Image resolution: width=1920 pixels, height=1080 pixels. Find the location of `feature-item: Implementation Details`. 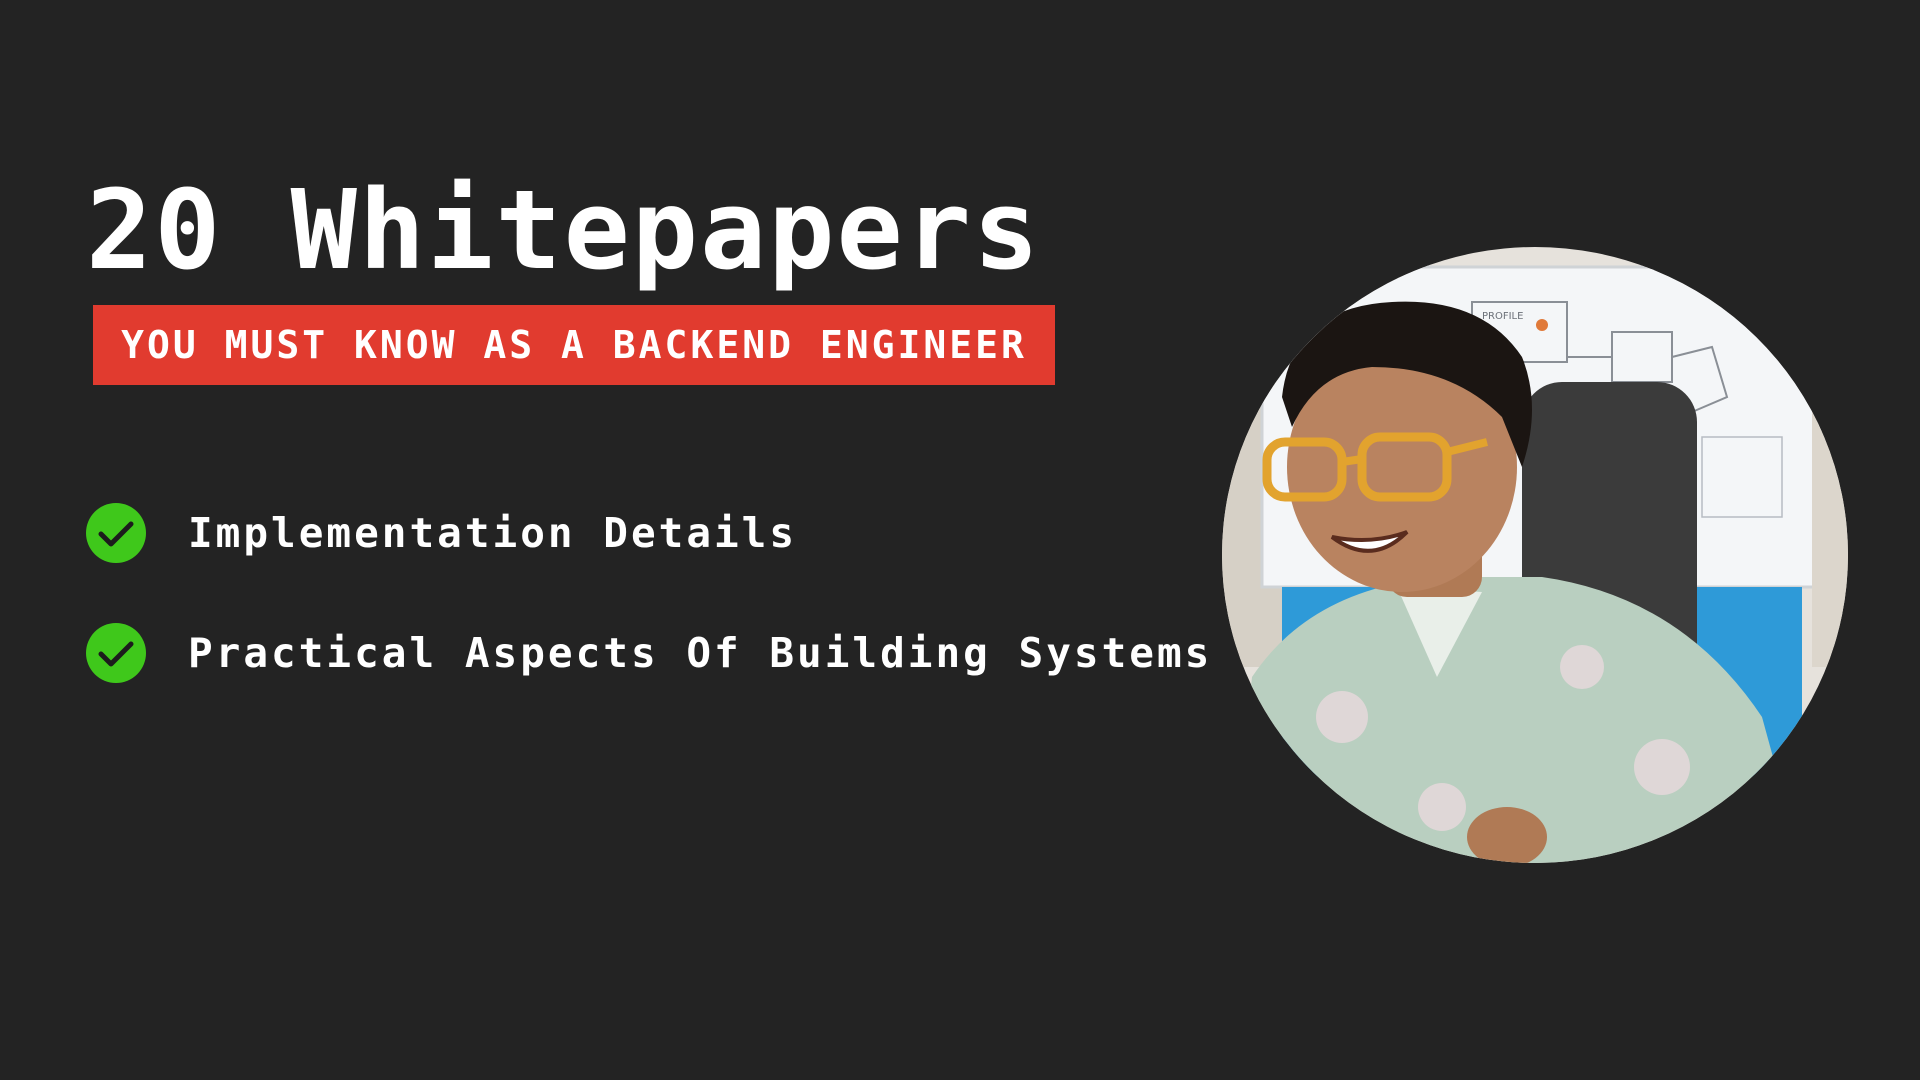

feature-item: Implementation Details is located at coordinates (661, 533).